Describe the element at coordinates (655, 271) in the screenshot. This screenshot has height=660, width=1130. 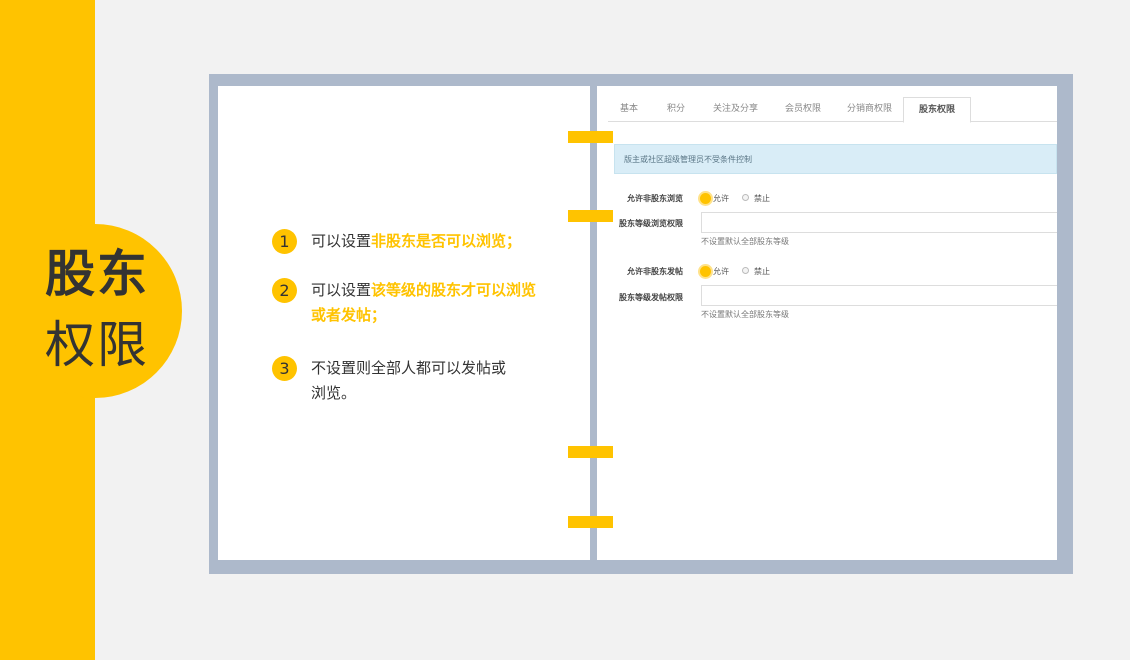
I see `post-allow-label: 允许非股东发帖` at that location.